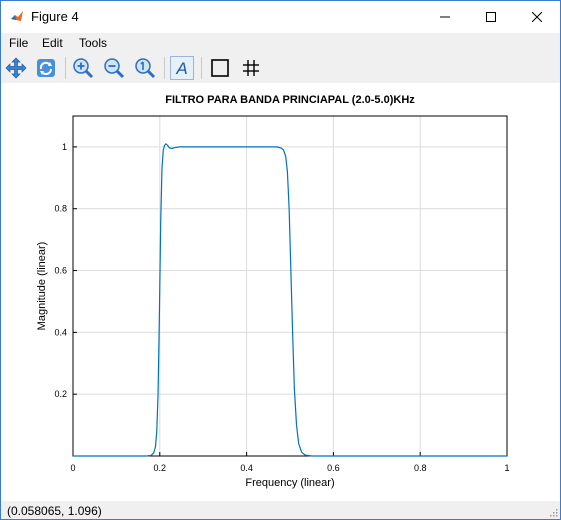  Describe the element at coordinates (54, 511) in the screenshot. I see `cursor-coordinates: (0.058065, 1.096)` at that location.